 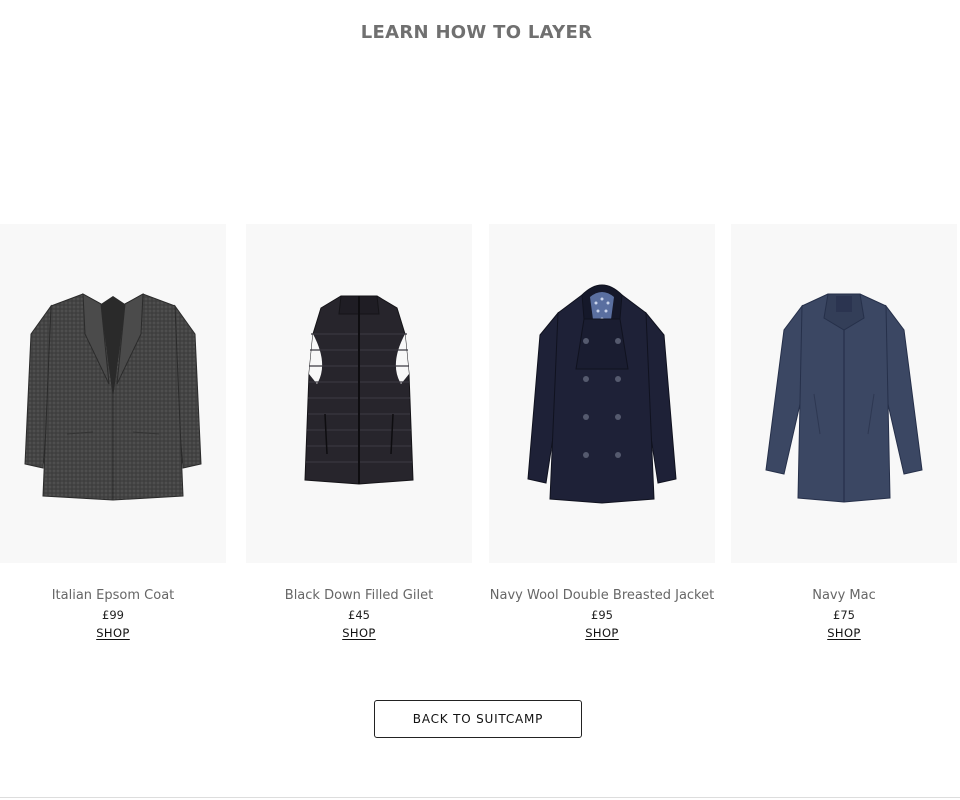 What do you see at coordinates (359, 615) in the screenshot?
I see `product-price: £45` at bounding box center [359, 615].